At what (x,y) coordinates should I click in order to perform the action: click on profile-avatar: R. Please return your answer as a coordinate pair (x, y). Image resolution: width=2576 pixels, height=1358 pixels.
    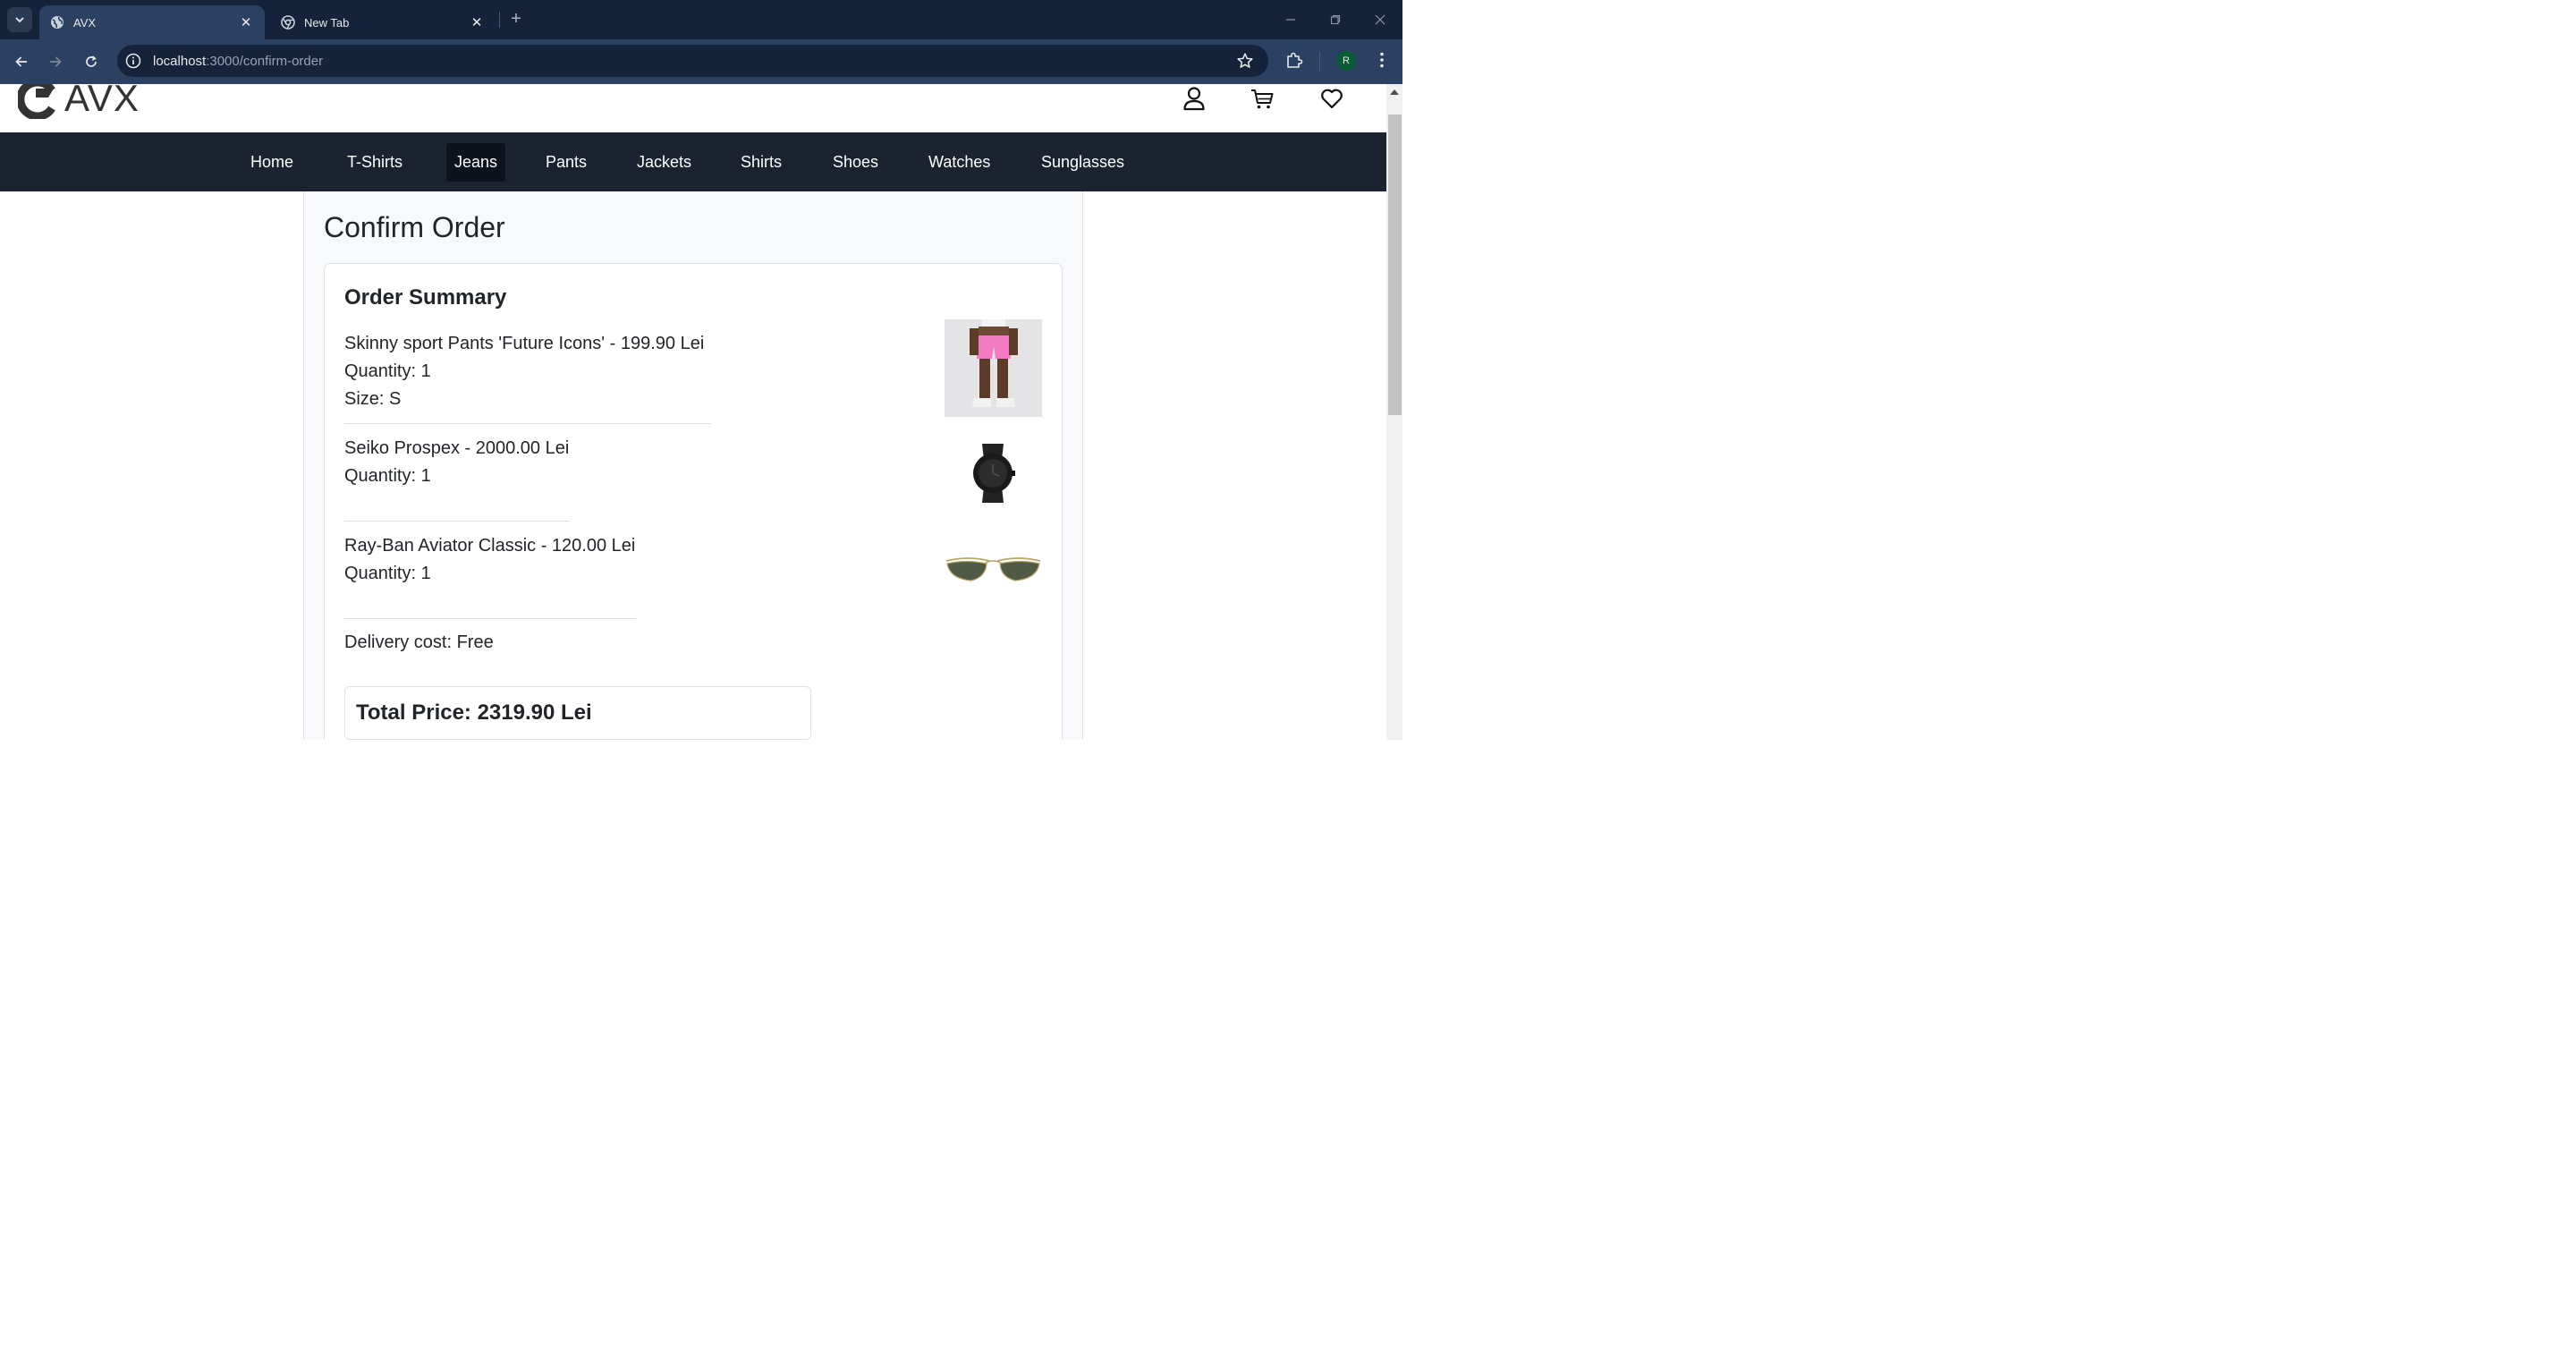
    Looking at the image, I should click on (1346, 61).